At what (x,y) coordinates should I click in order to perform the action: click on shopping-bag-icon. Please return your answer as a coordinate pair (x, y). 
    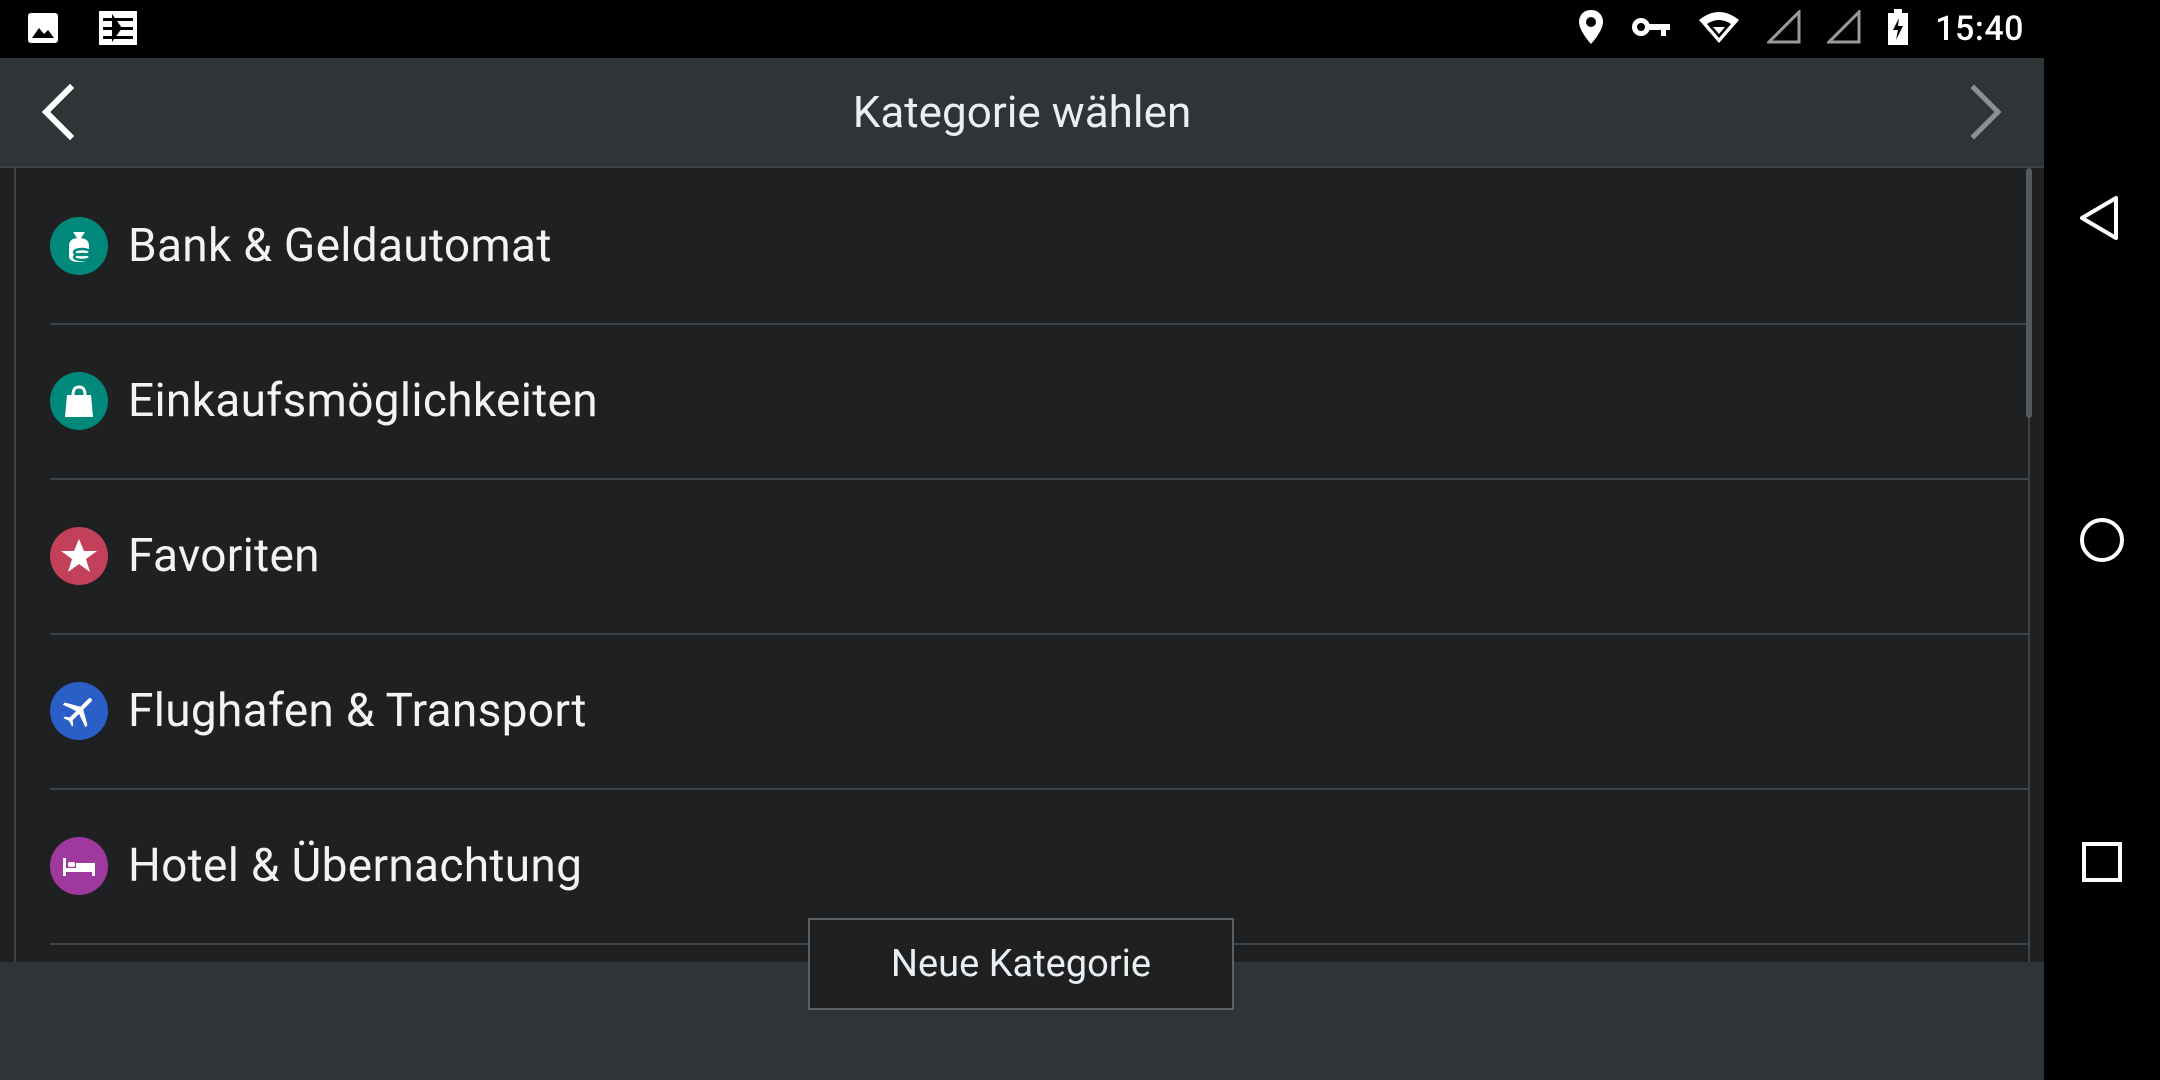
    Looking at the image, I should click on (79, 400).